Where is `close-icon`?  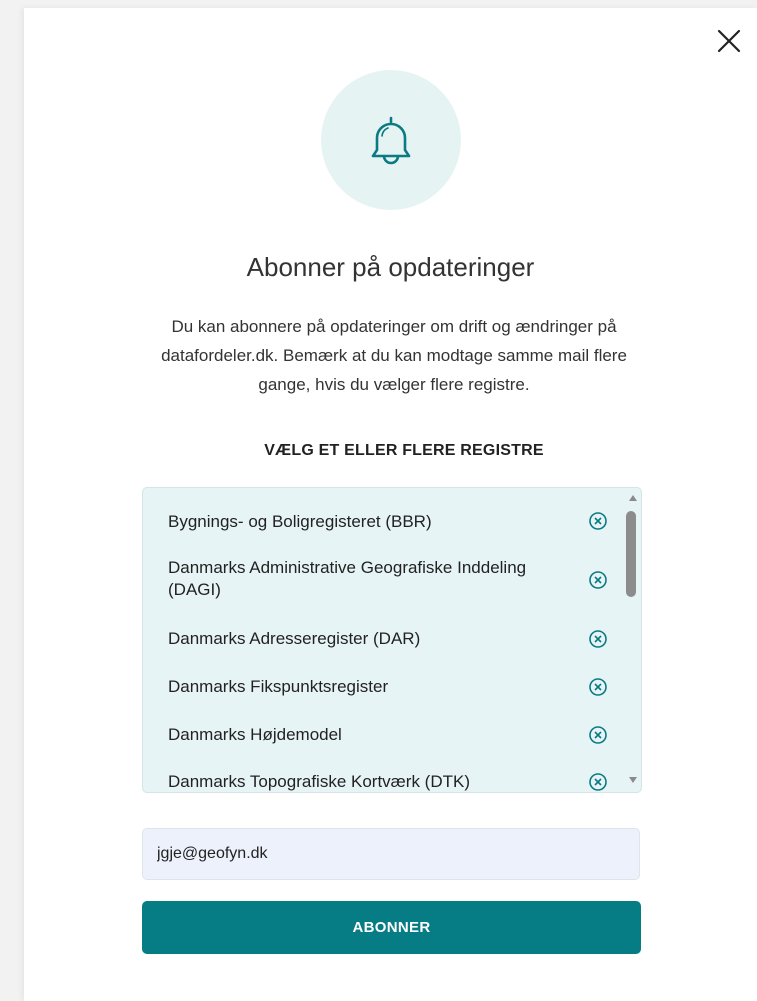
close-icon is located at coordinates (729, 41).